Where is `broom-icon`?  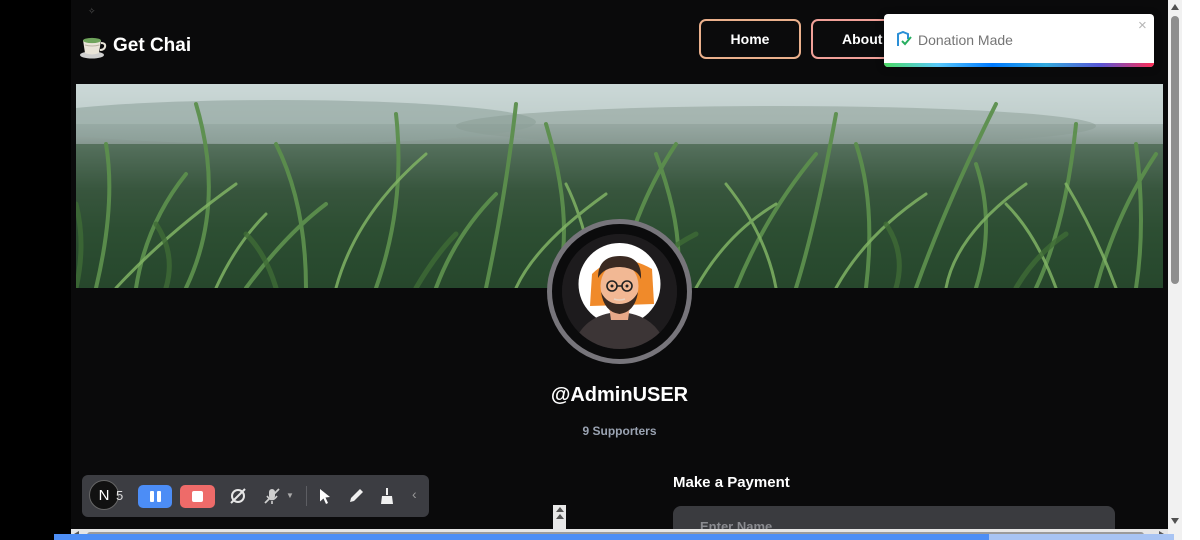
broom-icon is located at coordinates (387, 496).